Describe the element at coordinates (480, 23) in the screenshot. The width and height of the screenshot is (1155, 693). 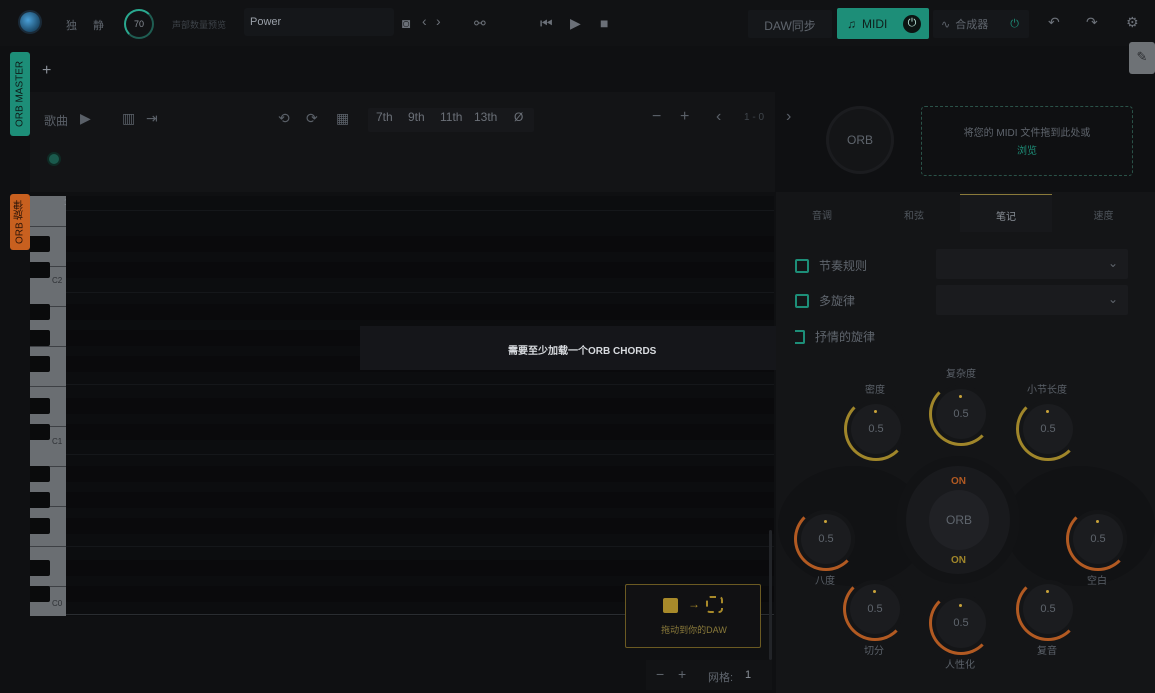
I see `link-icon: ⚯` at that location.